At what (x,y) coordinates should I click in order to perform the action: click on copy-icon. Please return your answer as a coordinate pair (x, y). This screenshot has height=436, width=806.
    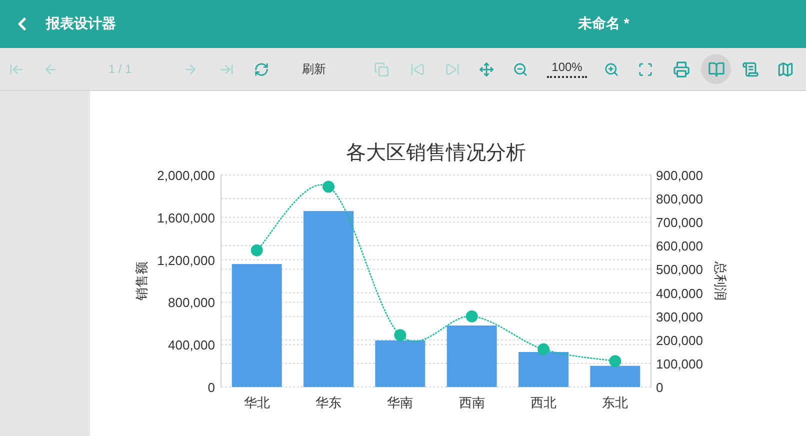
    Looking at the image, I should click on (381, 69).